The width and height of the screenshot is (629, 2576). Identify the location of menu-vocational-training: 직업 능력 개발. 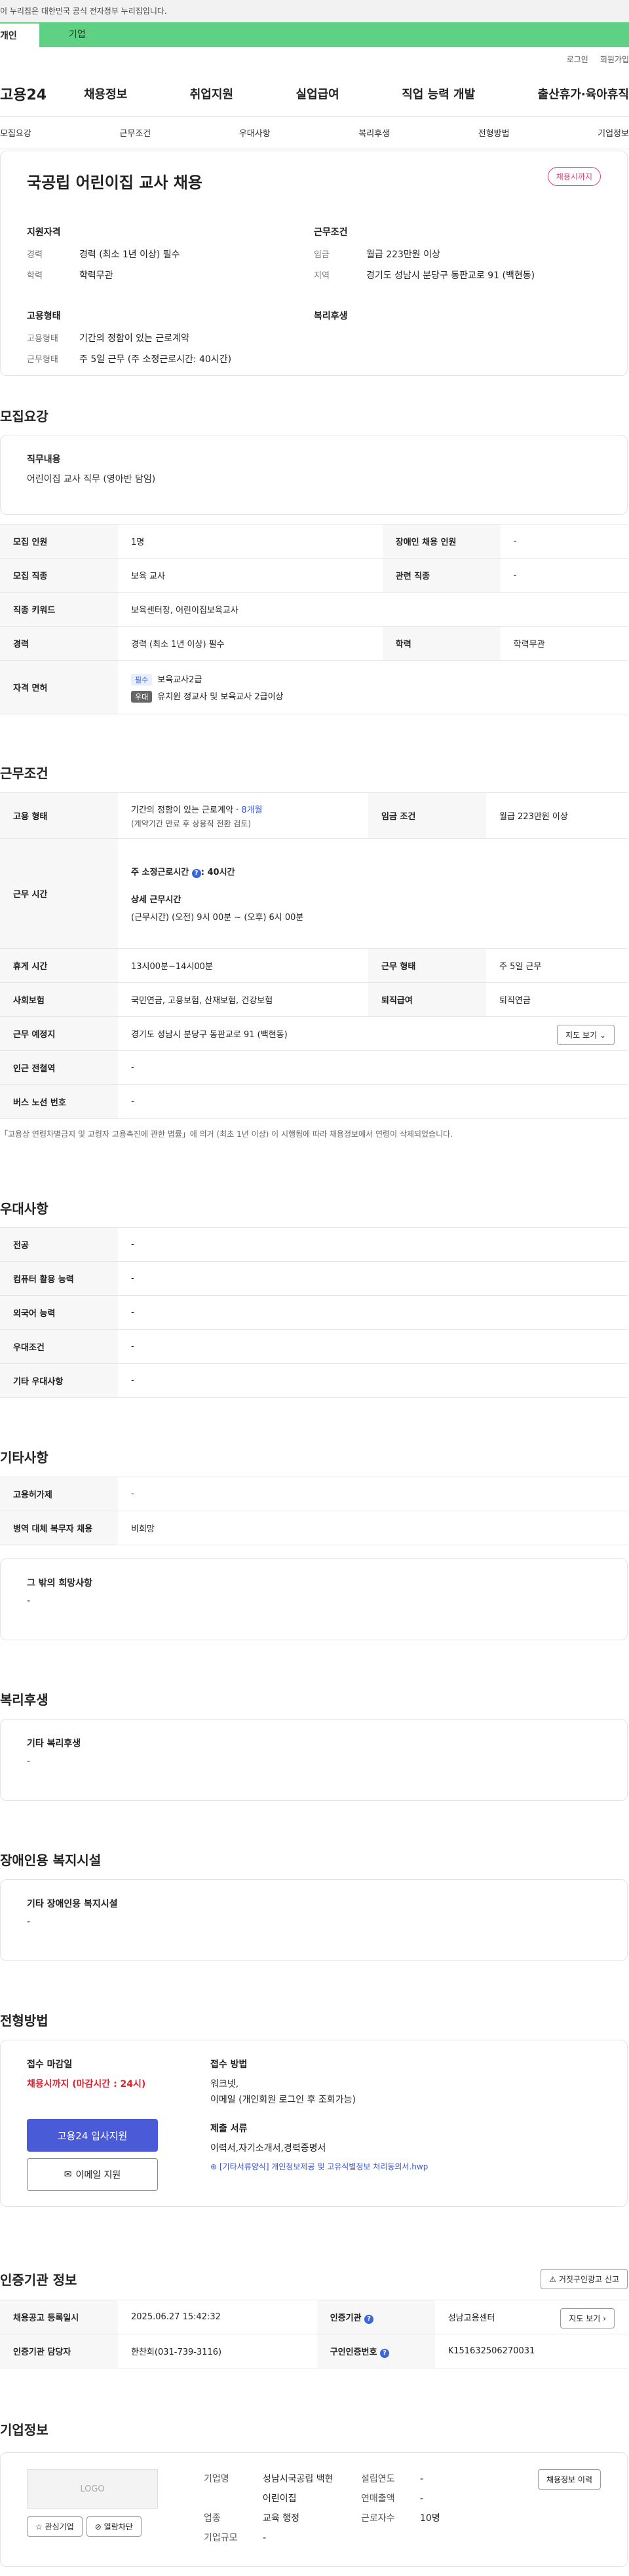
(438, 93).